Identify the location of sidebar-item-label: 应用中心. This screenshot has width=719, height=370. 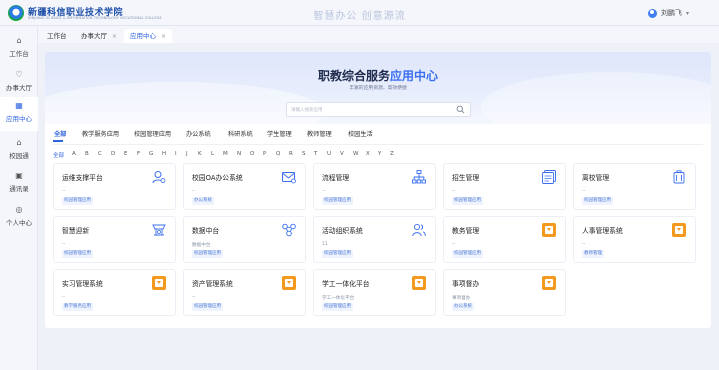
(19, 119).